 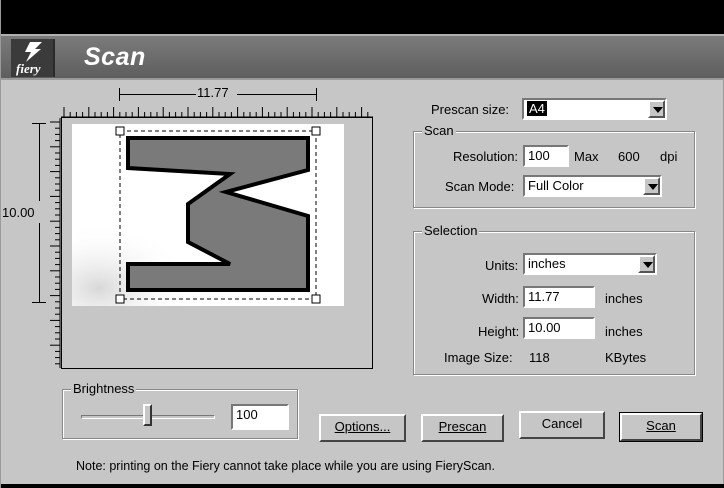 What do you see at coordinates (669, 156) in the screenshot?
I see `dpi-label: dpi` at bounding box center [669, 156].